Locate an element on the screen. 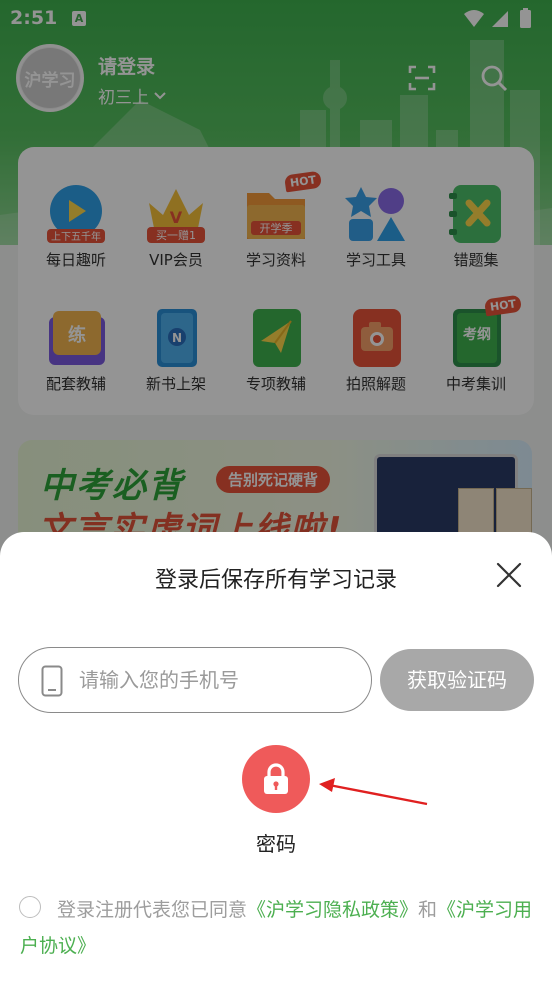 This screenshot has width=552, height=981. privacy-policy-link: 《沪学习隐私政策》 is located at coordinates (332, 910).